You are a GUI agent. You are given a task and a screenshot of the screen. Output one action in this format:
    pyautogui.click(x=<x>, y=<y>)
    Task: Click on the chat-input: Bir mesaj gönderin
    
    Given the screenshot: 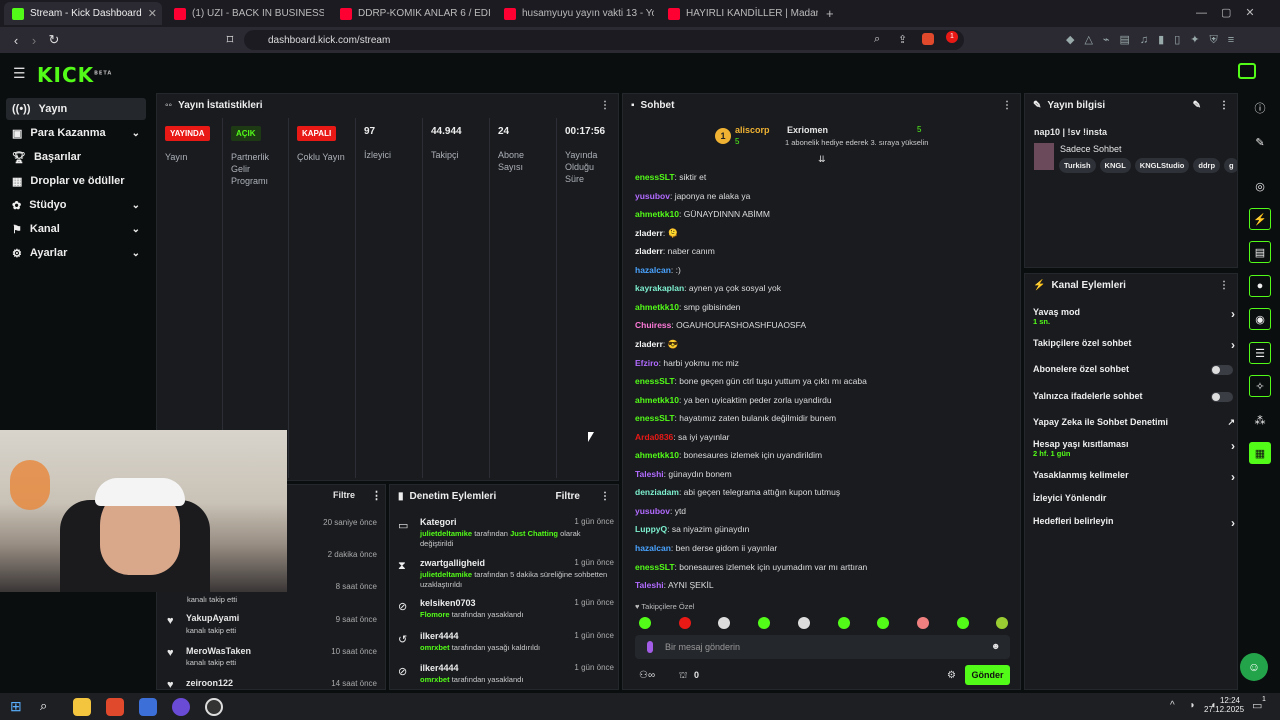 What is the action you would take?
    pyautogui.click(x=822, y=647)
    